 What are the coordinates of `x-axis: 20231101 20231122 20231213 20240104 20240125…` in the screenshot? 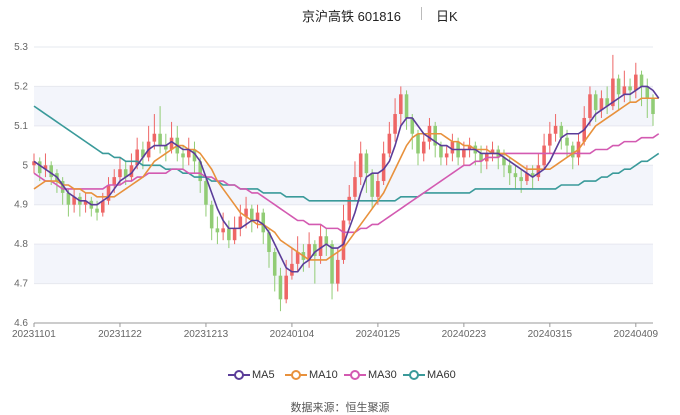 It's located at (335, 331).